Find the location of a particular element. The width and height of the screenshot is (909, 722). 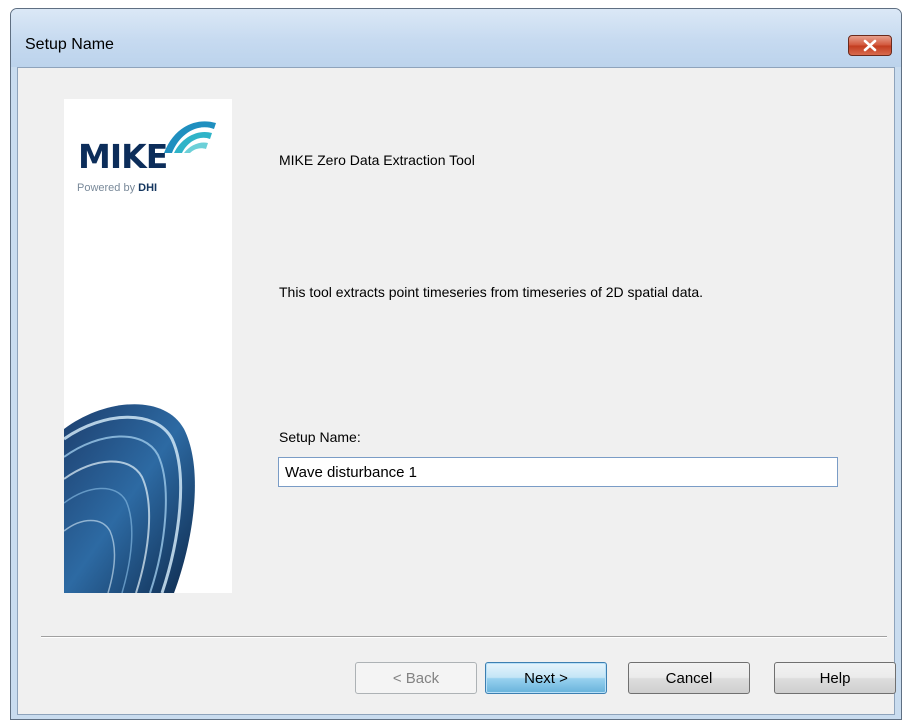

window-title: Setup Name is located at coordinates (69, 44).